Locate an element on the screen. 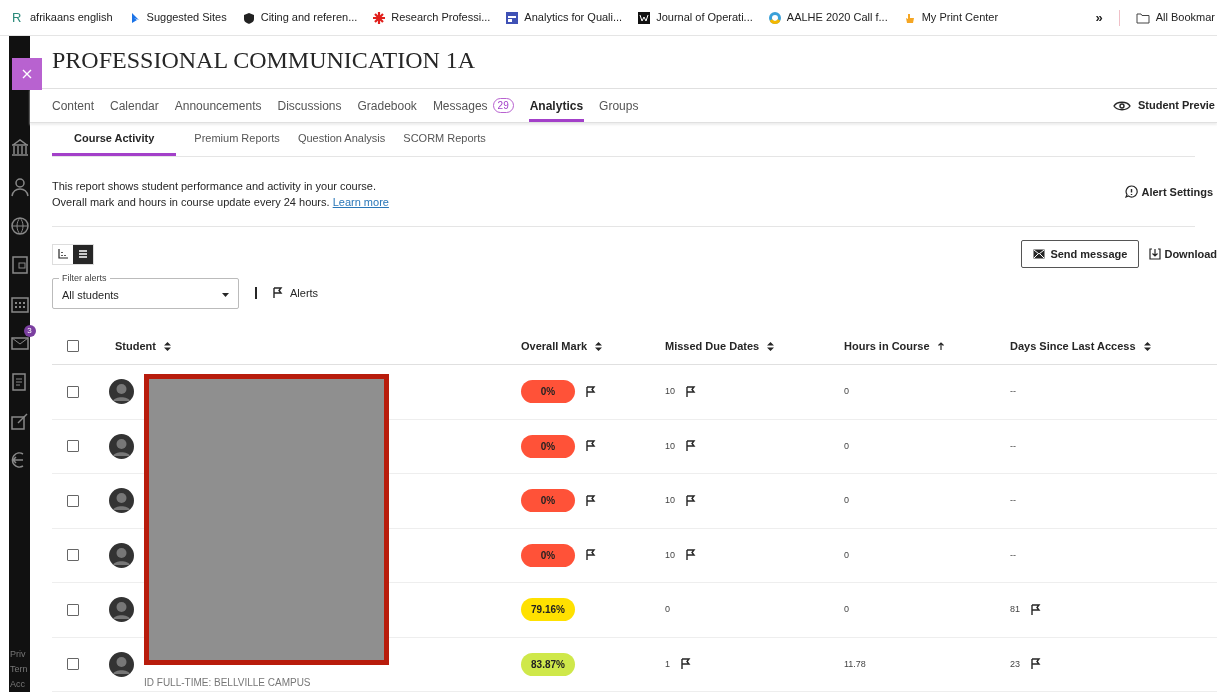 The width and height of the screenshot is (1217, 692). alert-settings-button: Alert Settings is located at coordinates (1169, 191).